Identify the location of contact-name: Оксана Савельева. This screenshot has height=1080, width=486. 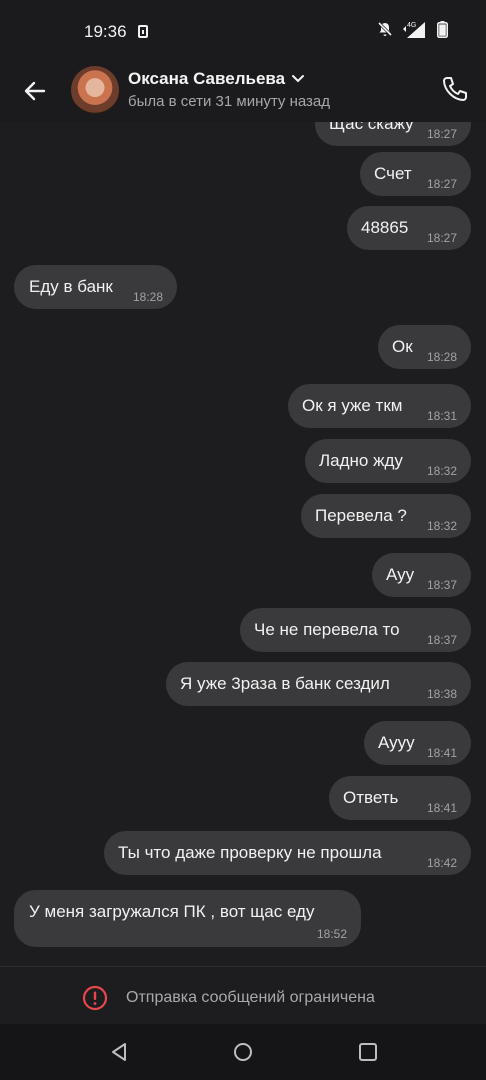
(206, 79).